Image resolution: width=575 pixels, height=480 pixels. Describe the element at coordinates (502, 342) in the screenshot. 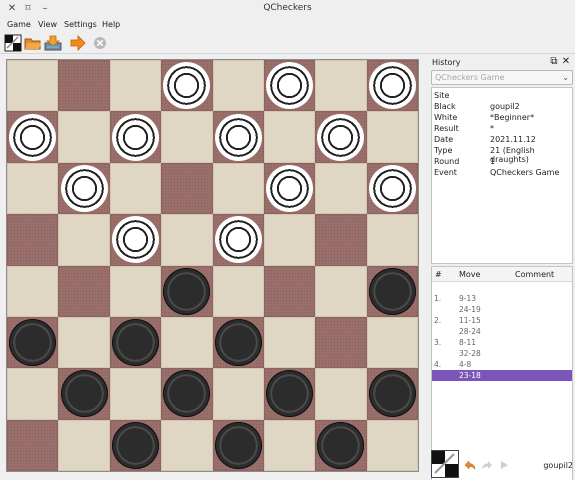

I see `move-row: 3. 8-11` at that location.